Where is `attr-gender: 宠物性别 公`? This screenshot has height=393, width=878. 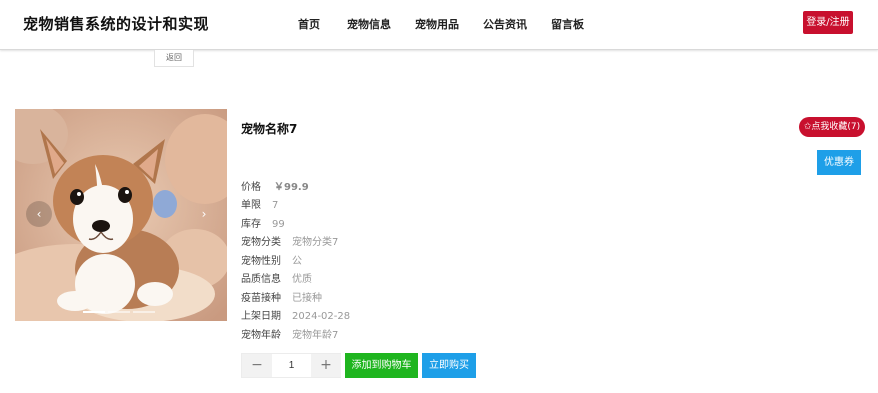
attr-gender: 宠物性别 公 is located at coordinates (271, 262).